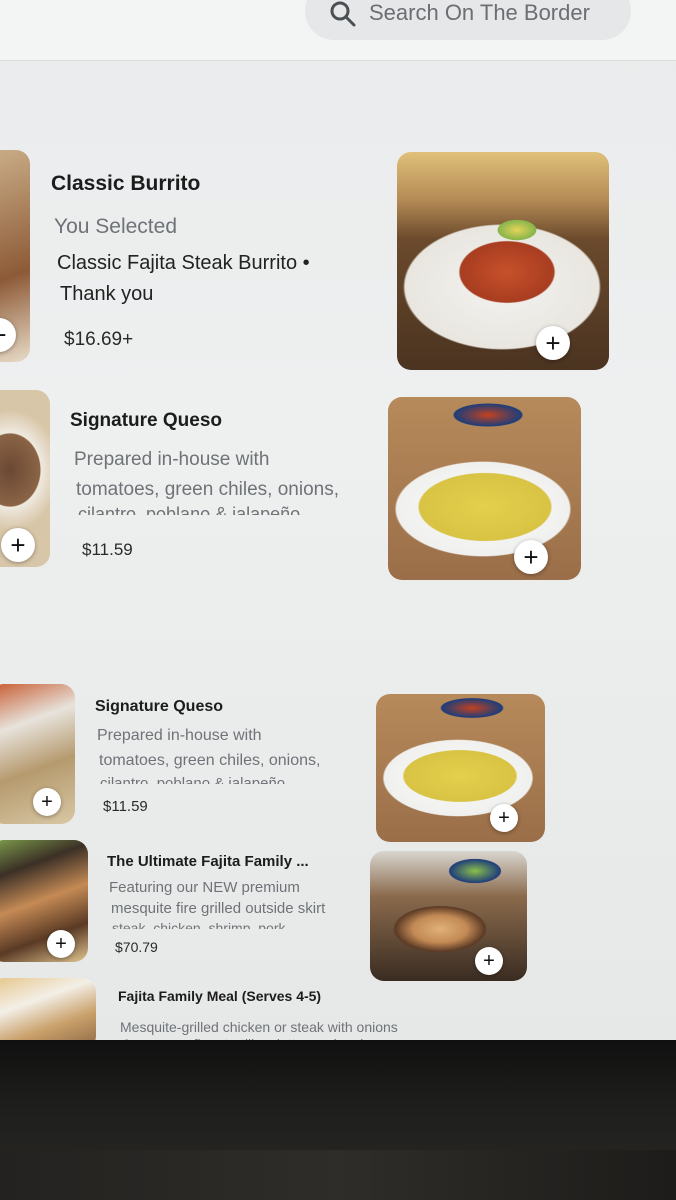 This screenshot has height=1200, width=676. What do you see at coordinates (479, 13) in the screenshot?
I see `search-input: Search On The Border` at bounding box center [479, 13].